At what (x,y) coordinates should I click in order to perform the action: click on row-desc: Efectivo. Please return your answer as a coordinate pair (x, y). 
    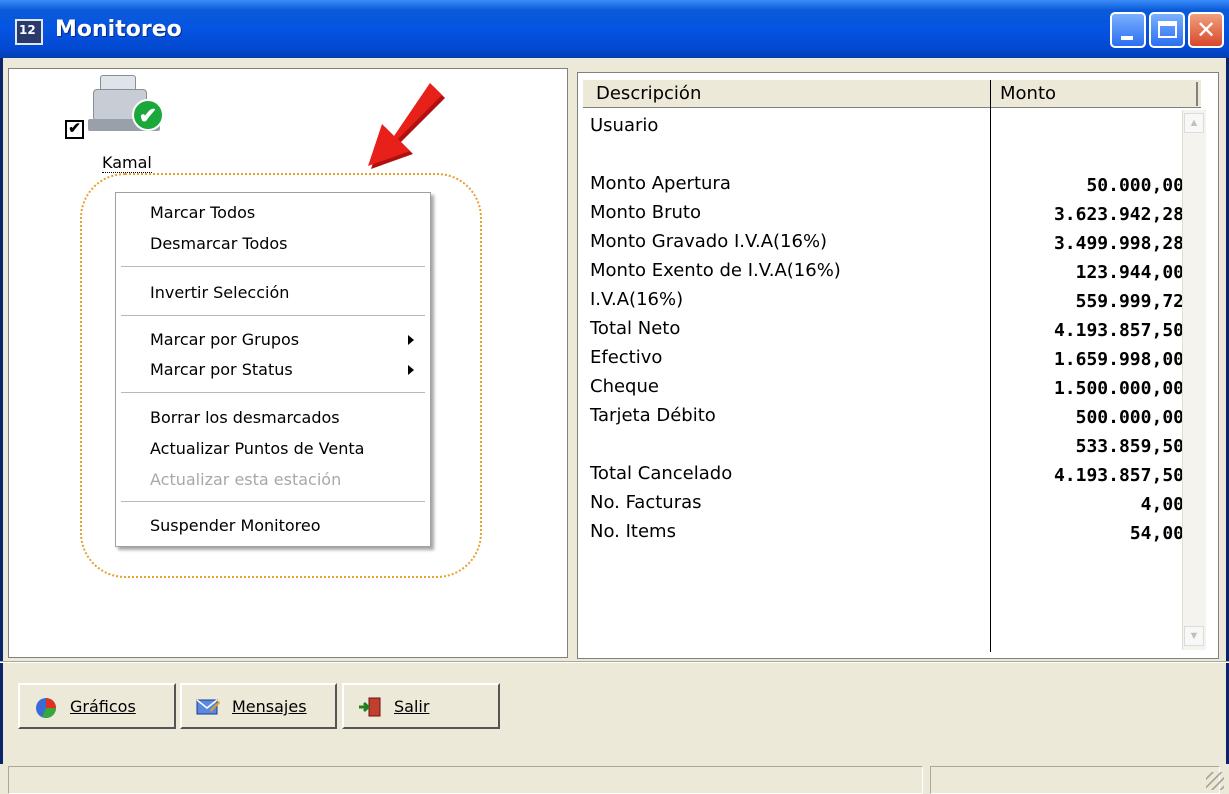
    Looking at the image, I should click on (626, 357).